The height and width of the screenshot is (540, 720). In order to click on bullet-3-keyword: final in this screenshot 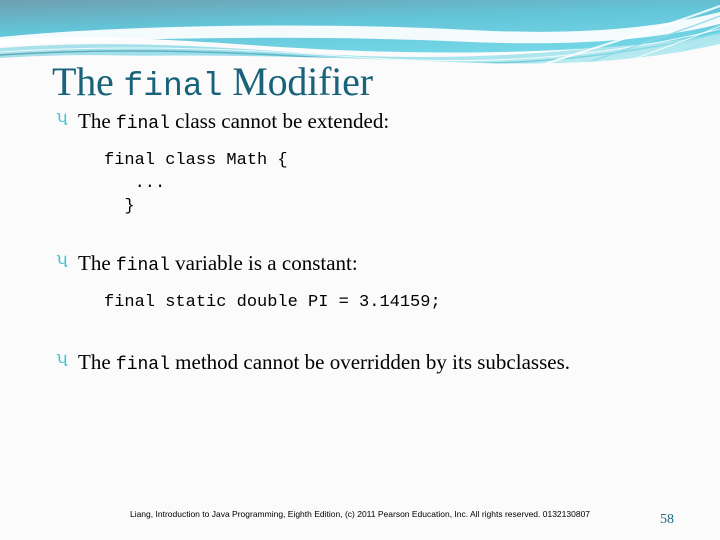, I will do `click(142, 365)`.